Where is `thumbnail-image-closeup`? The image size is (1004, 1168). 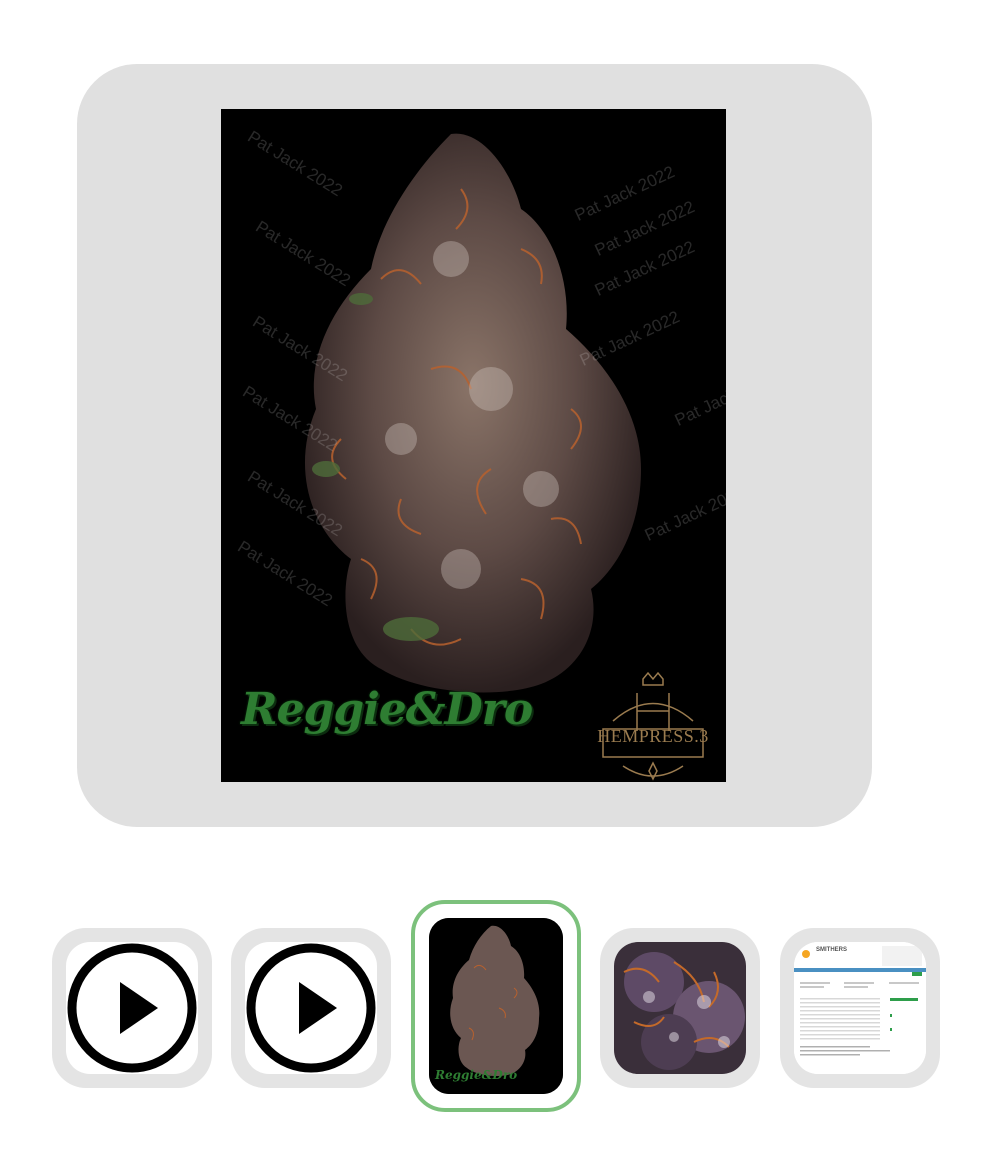
thumbnail-image-closeup is located at coordinates (680, 1008).